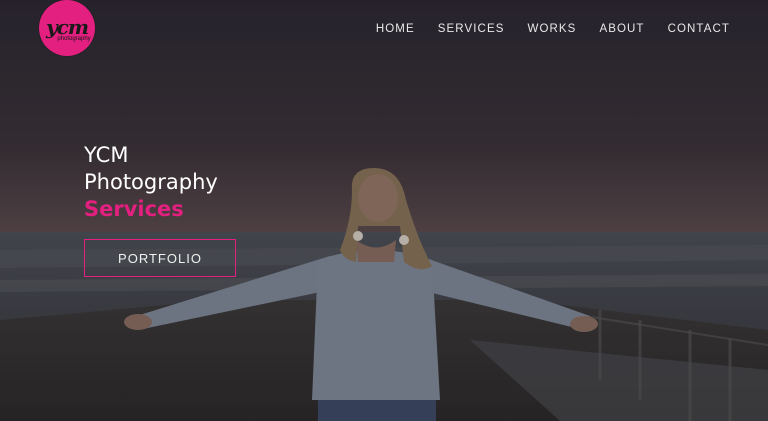 Image resolution: width=768 pixels, height=421 pixels. Describe the element at coordinates (160, 258) in the screenshot. I see `portfolio-button: PORTFOLIO` at that location.